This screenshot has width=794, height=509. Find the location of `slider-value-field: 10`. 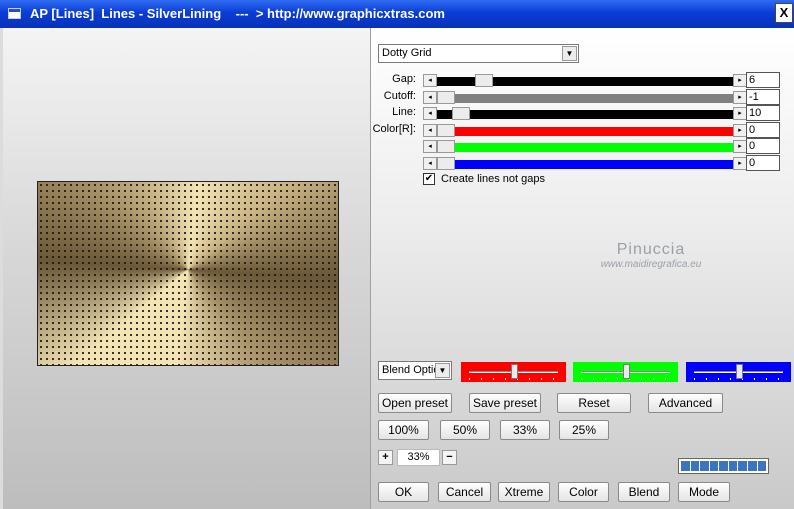

slider-value-field: 10 is located at coordinates (763, 113).